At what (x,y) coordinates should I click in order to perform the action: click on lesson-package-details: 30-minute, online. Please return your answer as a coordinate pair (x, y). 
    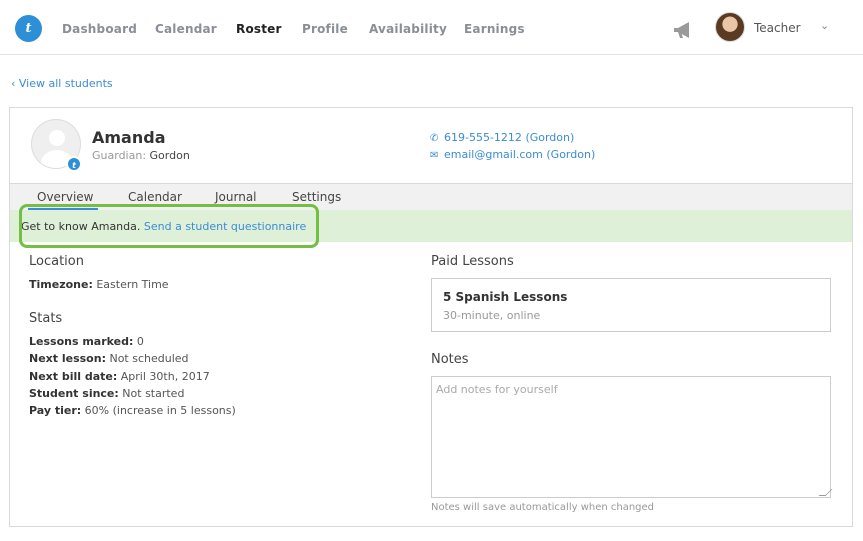
    Looking at the image, I should click on (492, 315).